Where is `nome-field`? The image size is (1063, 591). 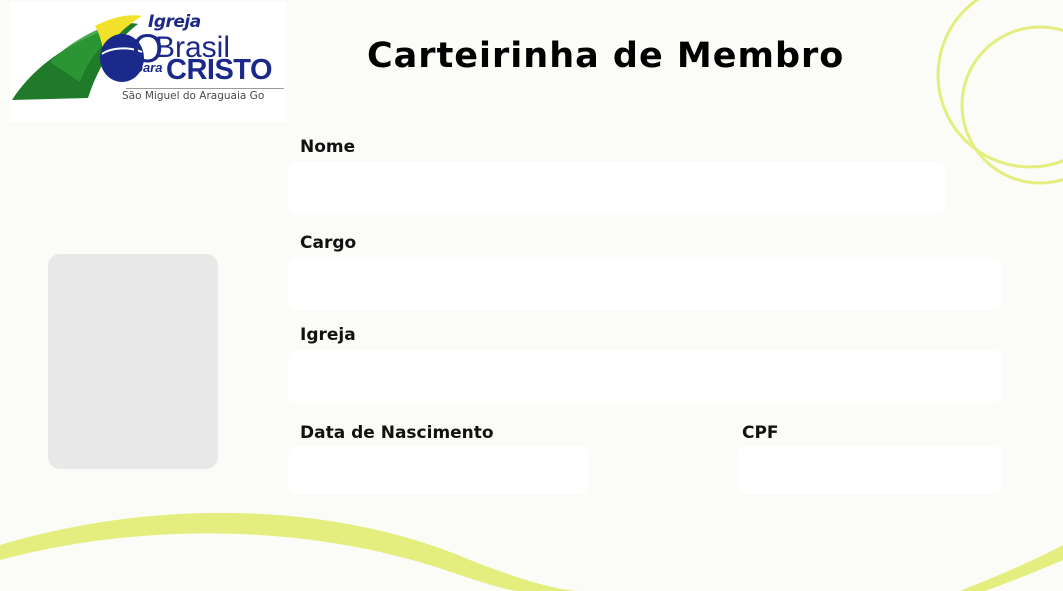
nome-field is located at coordinates (617, 188).